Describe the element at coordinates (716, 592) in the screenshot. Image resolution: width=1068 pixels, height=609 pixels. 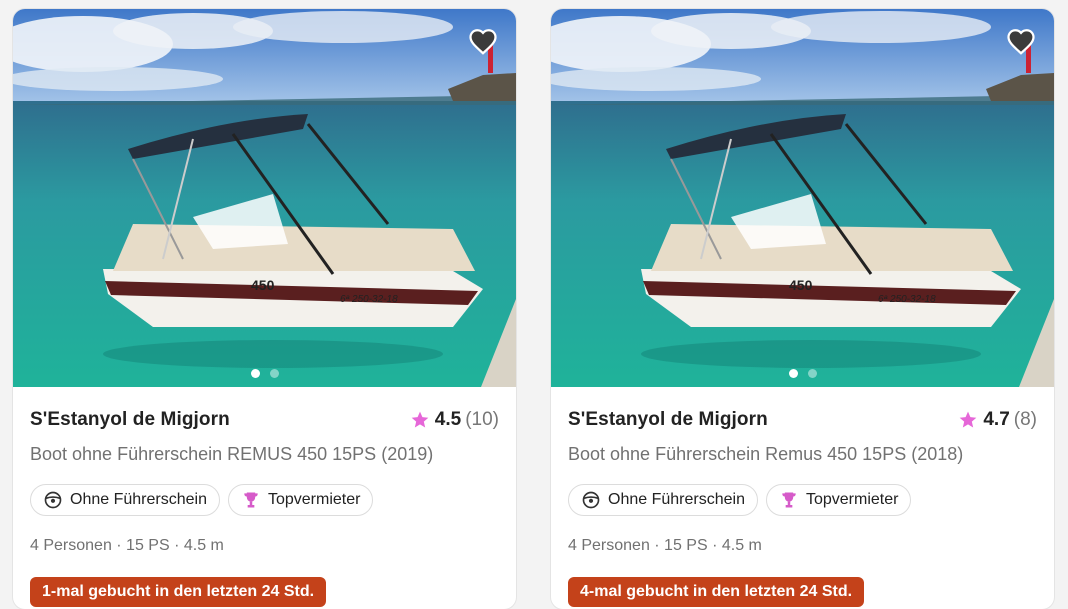
I see `booking-badge: 4-mal gebucht in den letzten 24 Std.` at that location.